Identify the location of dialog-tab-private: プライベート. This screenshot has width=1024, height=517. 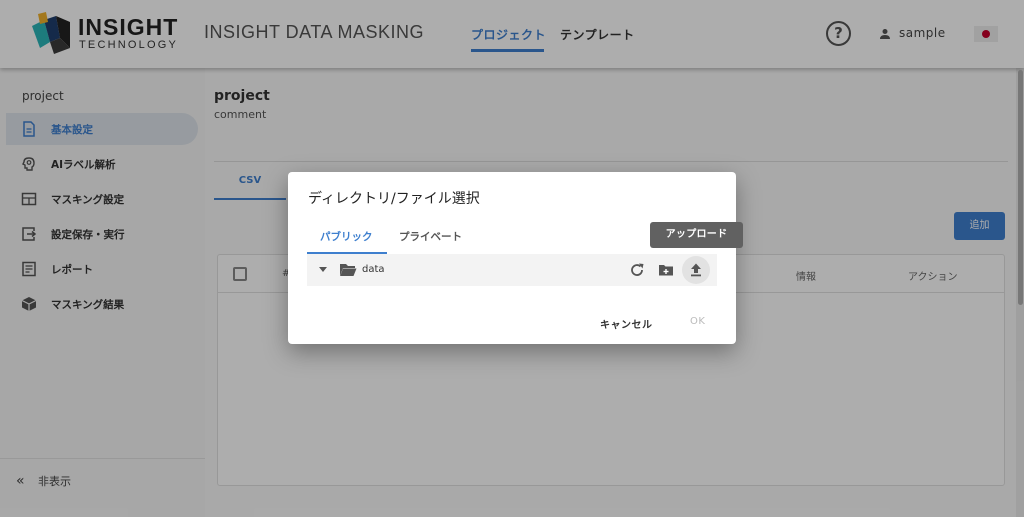
(430, 236).